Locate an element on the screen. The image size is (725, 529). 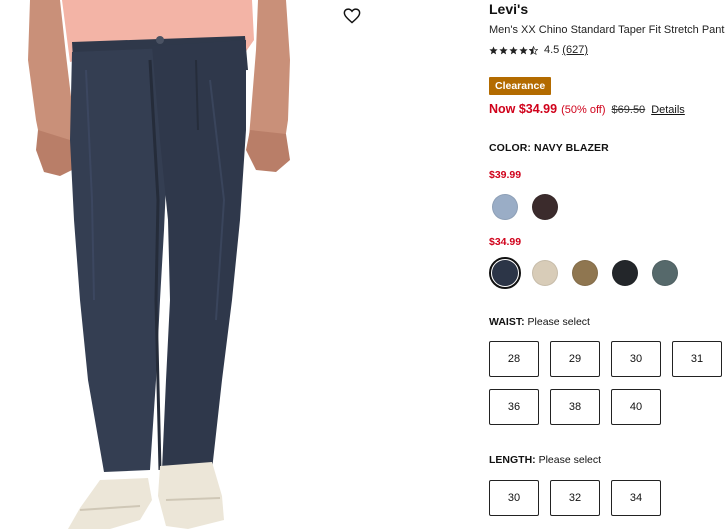
waist-select-prompt: Please select is located at coordinates (558, 322).